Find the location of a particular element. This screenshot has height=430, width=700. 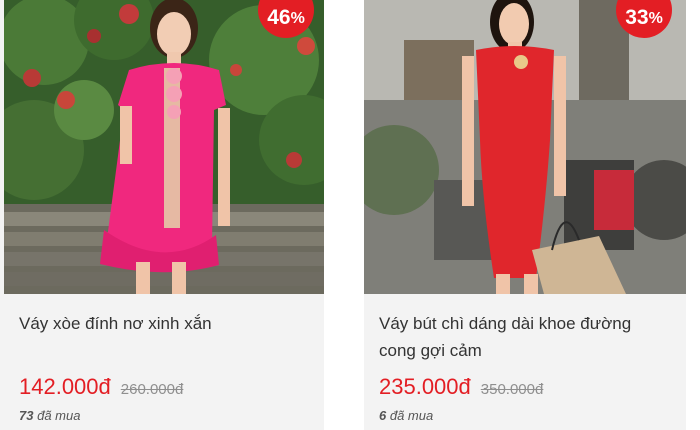

discount-value: 46 is located at coordinates (279, 17).